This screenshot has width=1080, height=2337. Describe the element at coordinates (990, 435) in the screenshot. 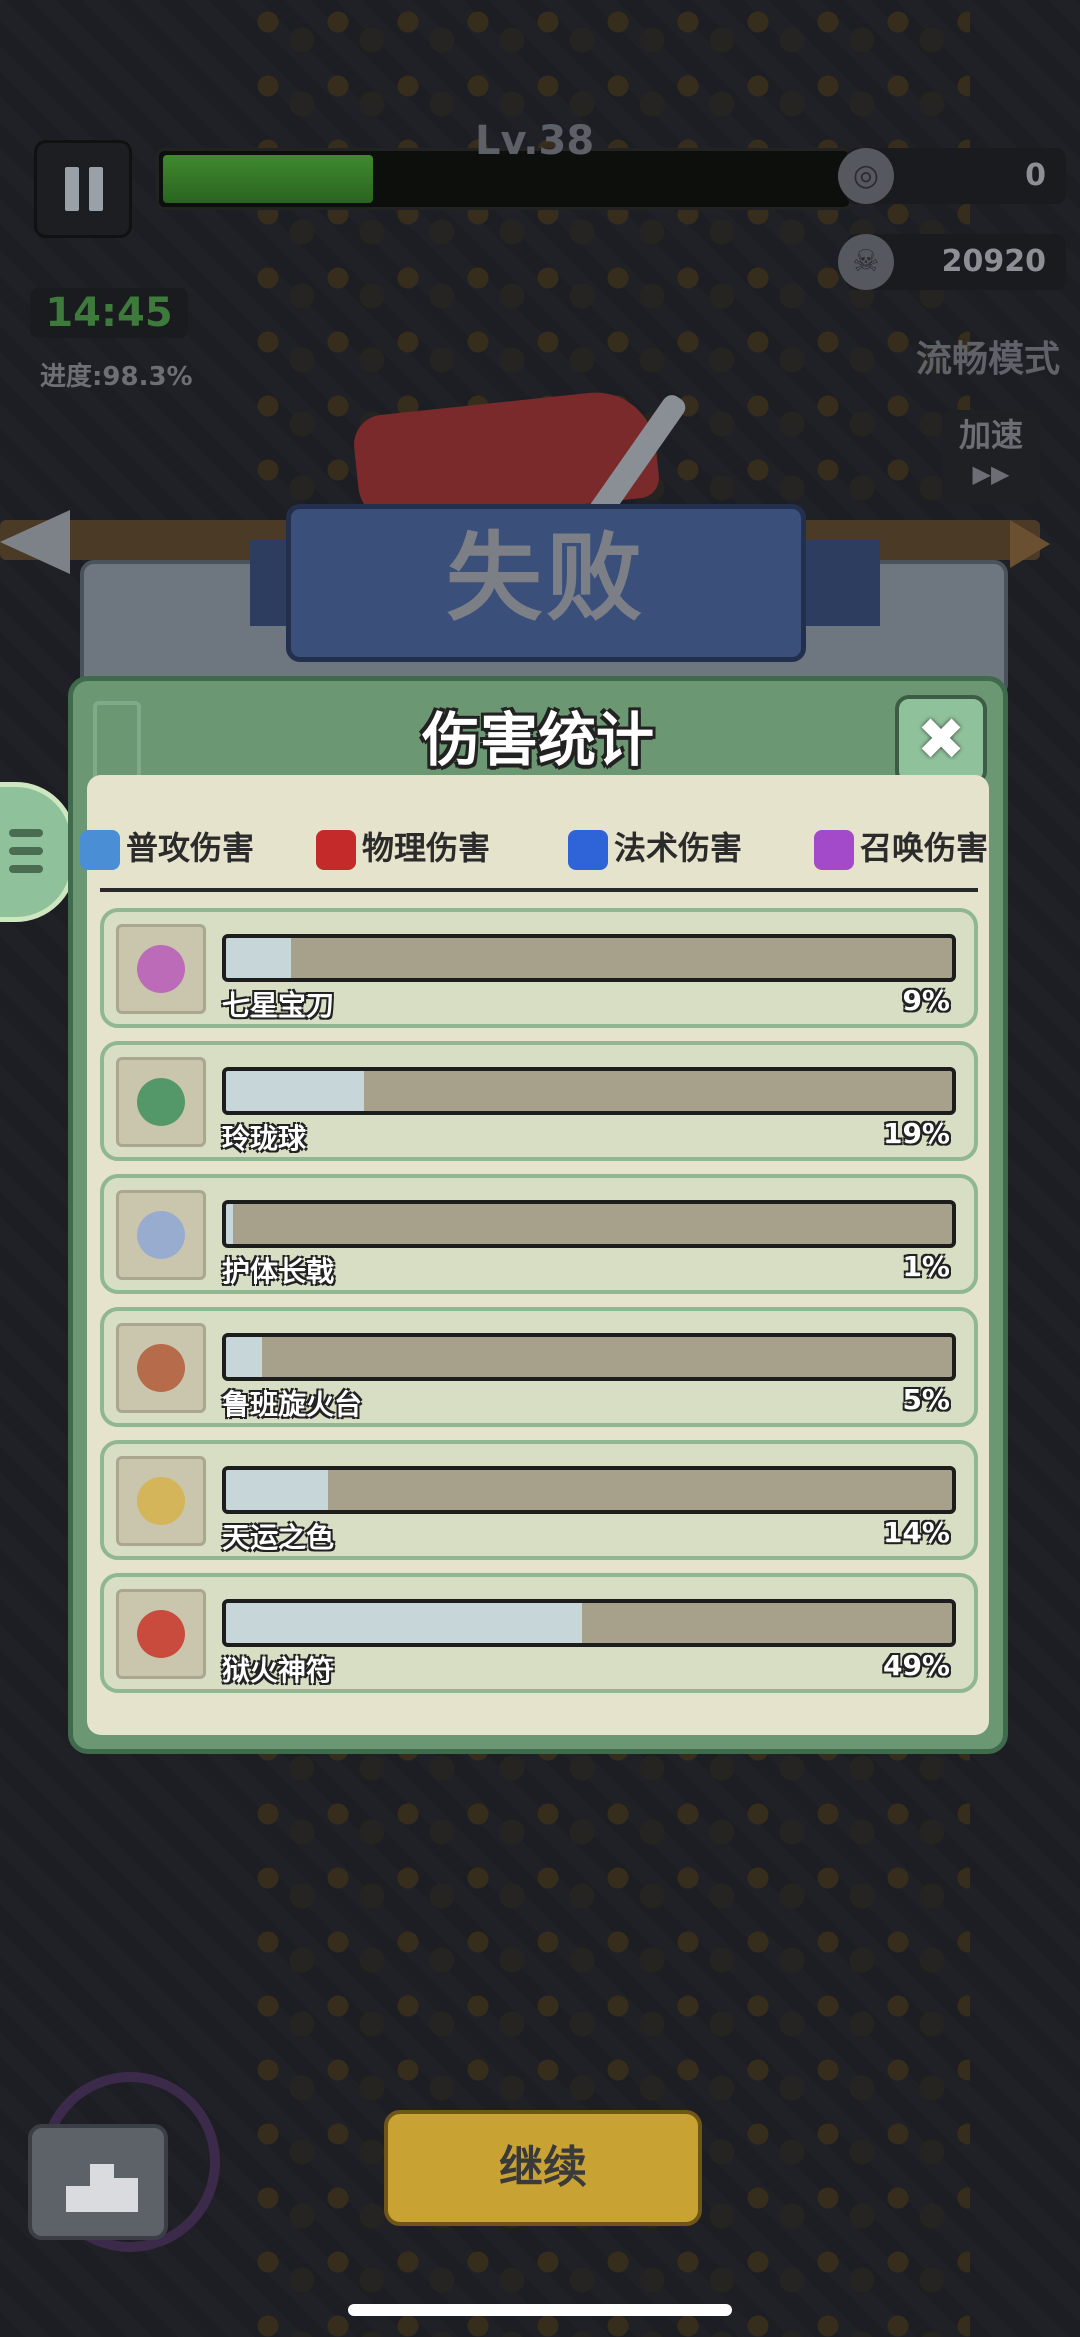

I see `speed-label: 加速` at that location.